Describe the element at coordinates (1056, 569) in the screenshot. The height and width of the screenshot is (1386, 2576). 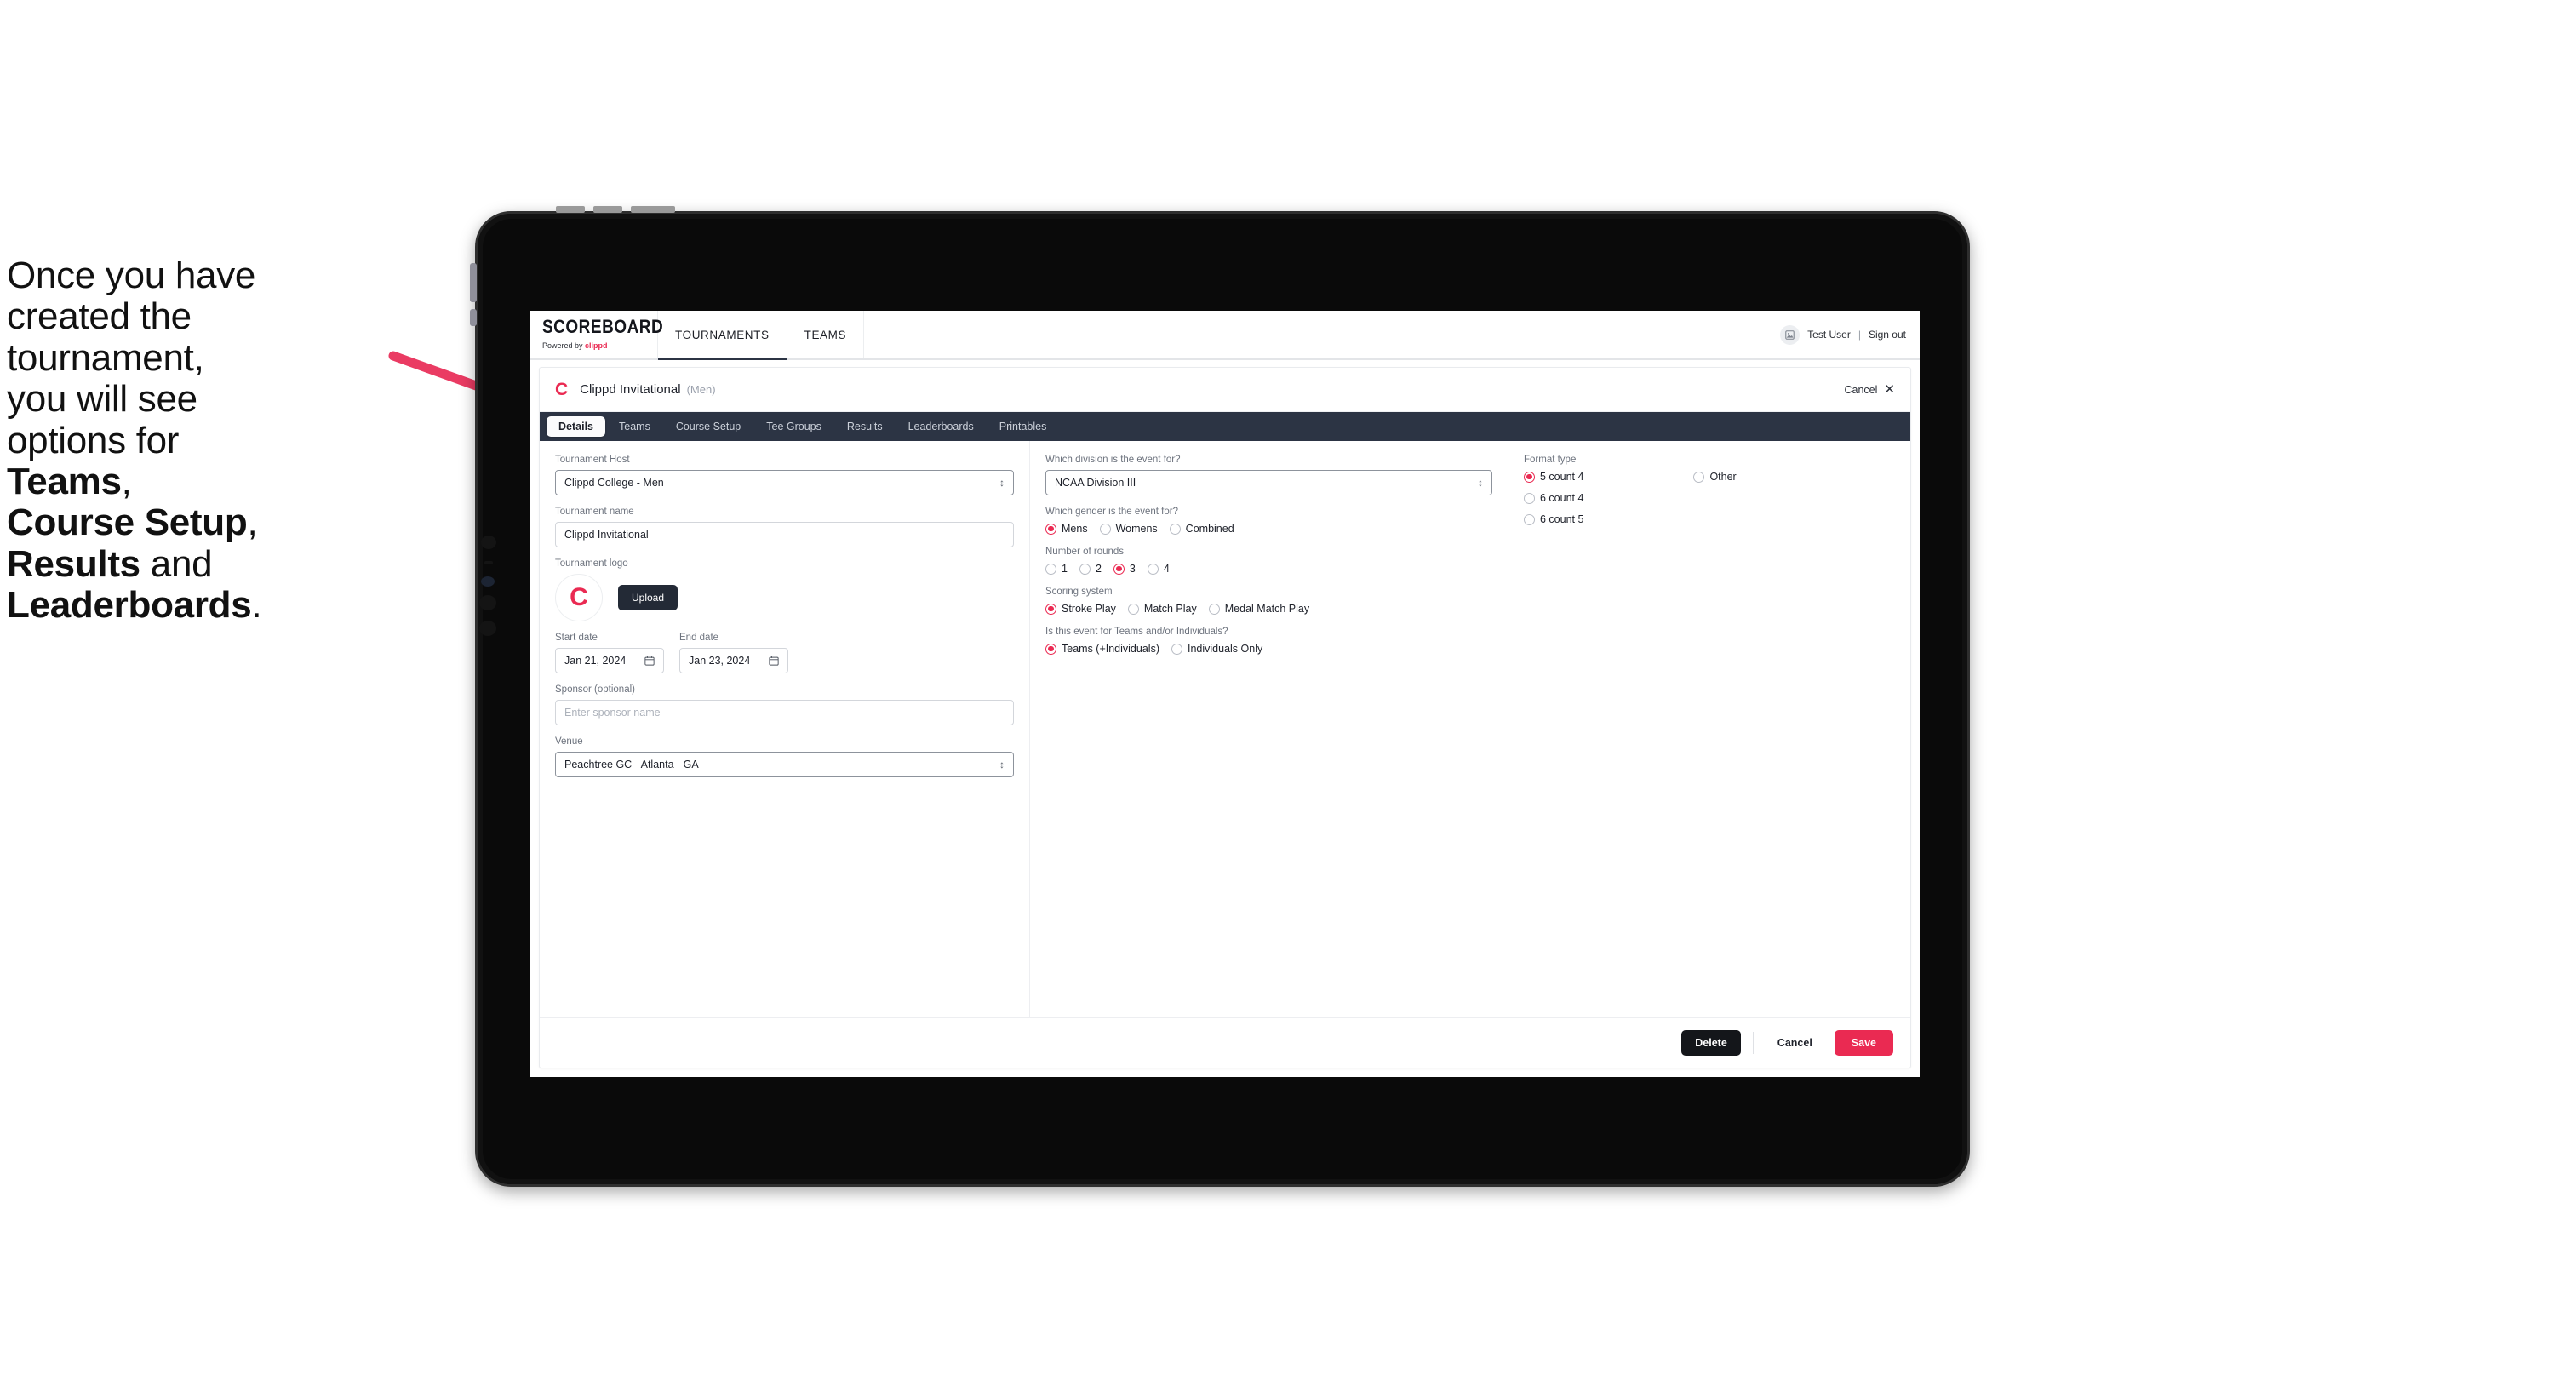
I see `radio-rounds-1: 1` at that location.